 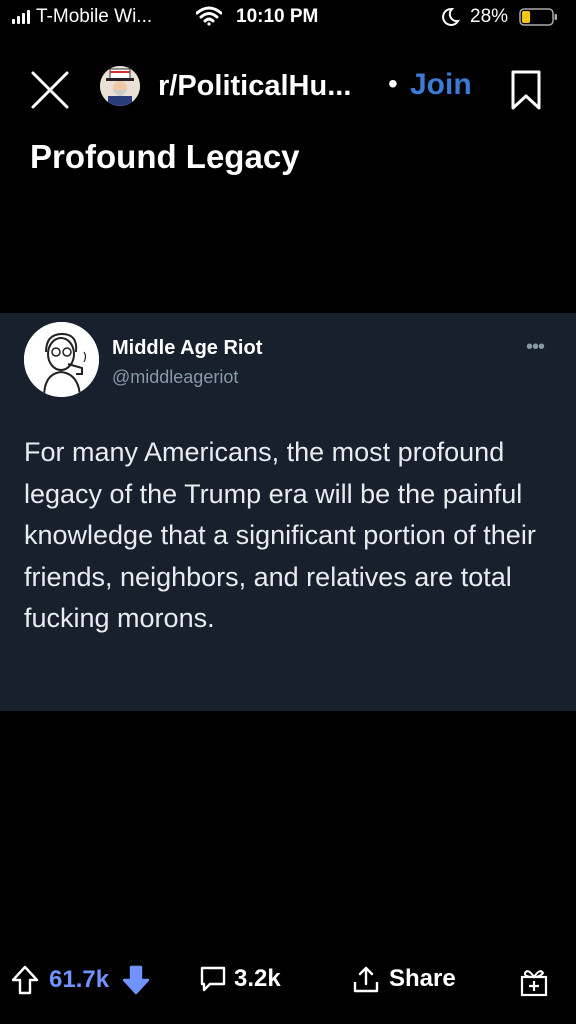 What do you see at coordinates (489, 16) in the screenshot?
I see `battery-percent: 28%` at bounding box center [489, 16].